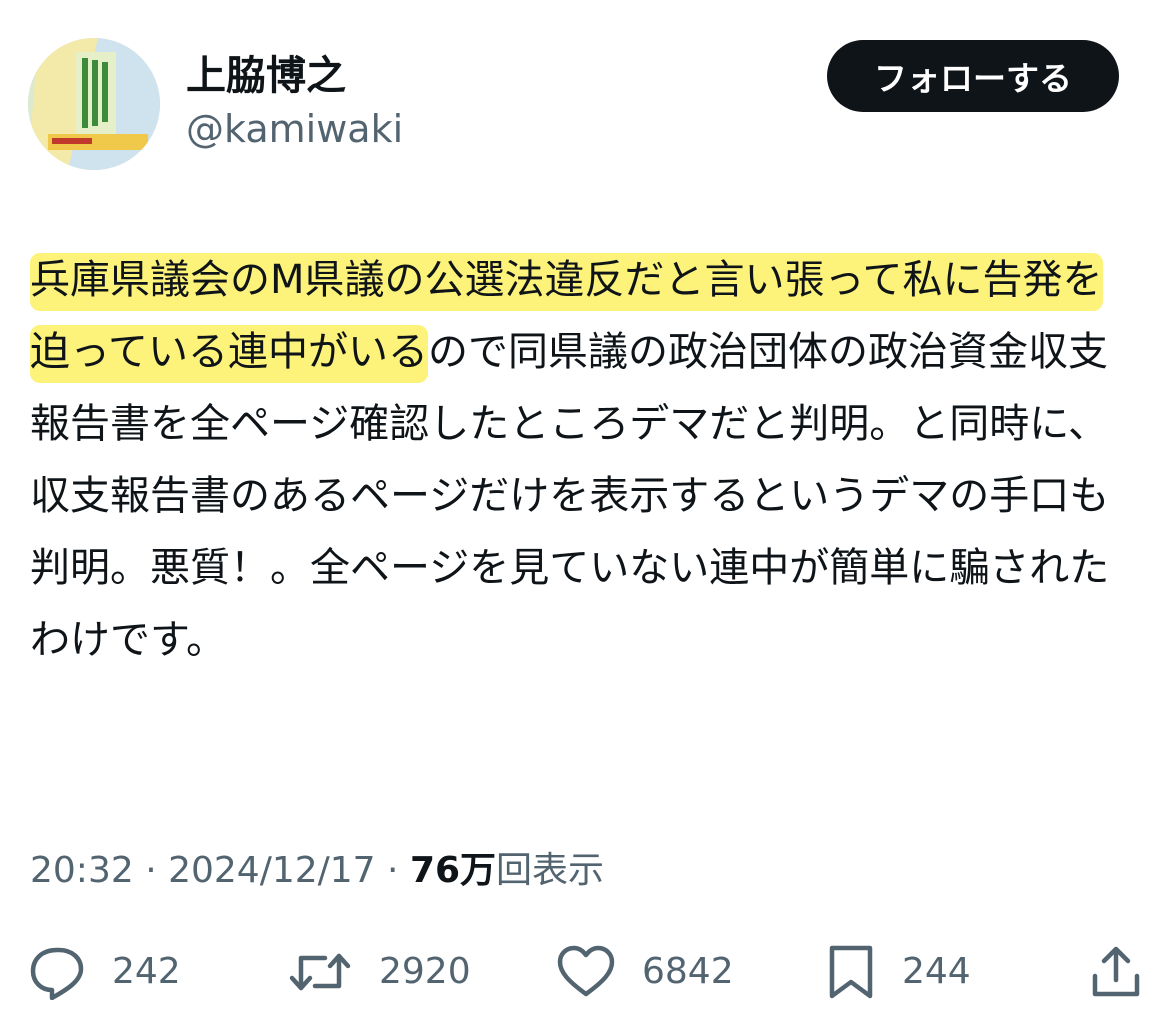 The width and height of the screenshot is (1170, 1016). Describe the element at coordinates (550, 870) in the screenshot. I see `views-label: 回表示` at that location.